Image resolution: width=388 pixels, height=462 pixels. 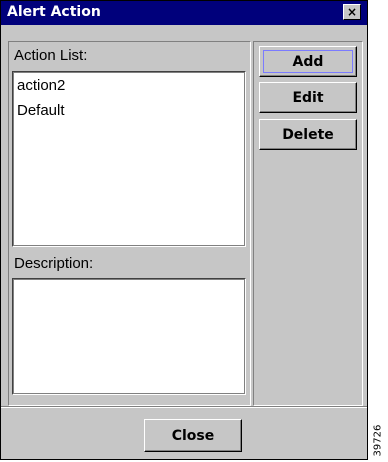 What do you see at coordinates (184, 13) in the screenshot?
I see `title-bar: Alert Action ×` at bounding box center [184, 13].